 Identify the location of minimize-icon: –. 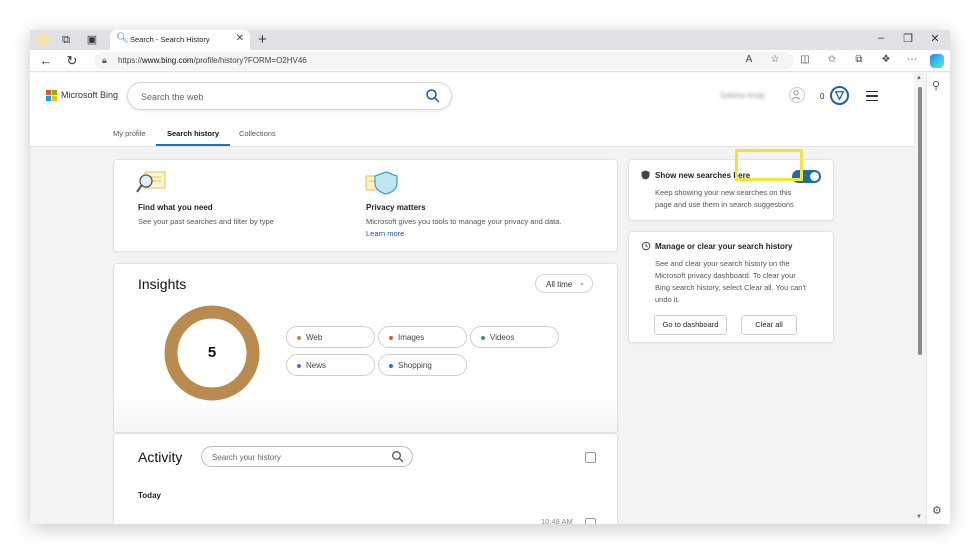
(881, 38).